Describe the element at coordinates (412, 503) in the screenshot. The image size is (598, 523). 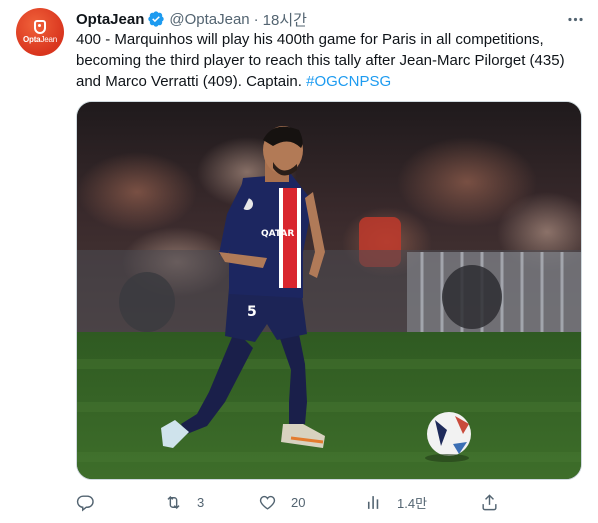
I see `views-count: 1.4만` at that location.